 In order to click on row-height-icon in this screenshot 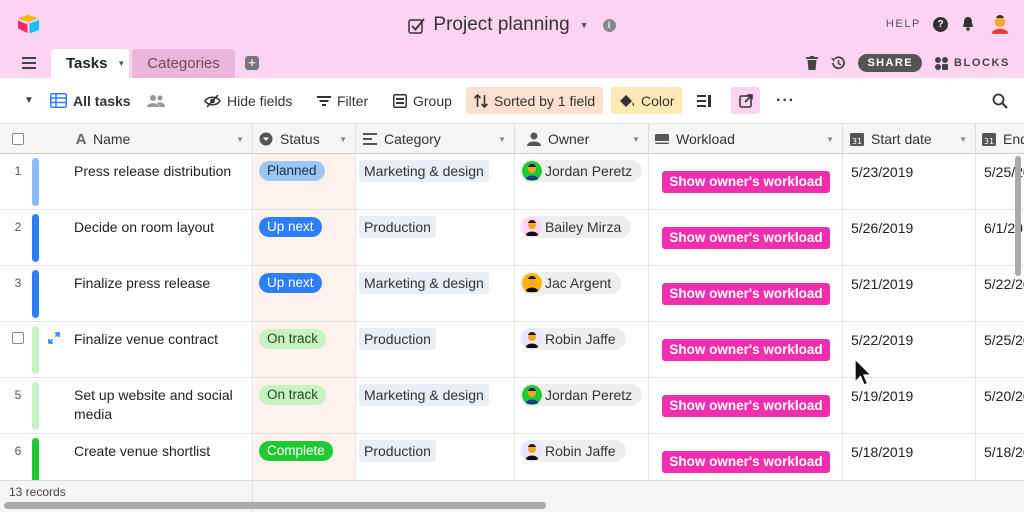, I will do `click(704, 100)`.